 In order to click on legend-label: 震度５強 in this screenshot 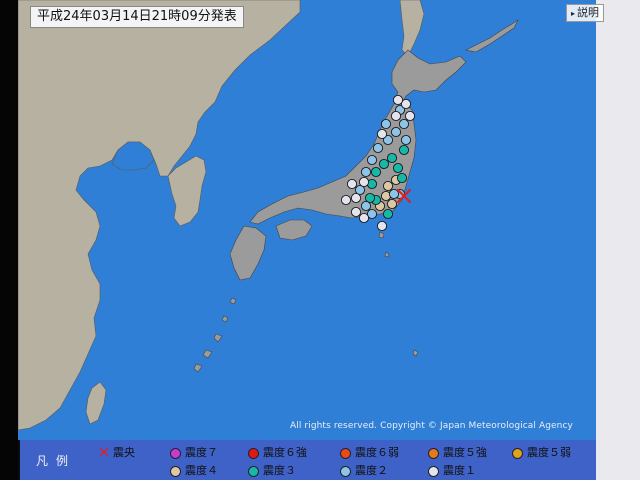, I will do `click(465, 452)`.